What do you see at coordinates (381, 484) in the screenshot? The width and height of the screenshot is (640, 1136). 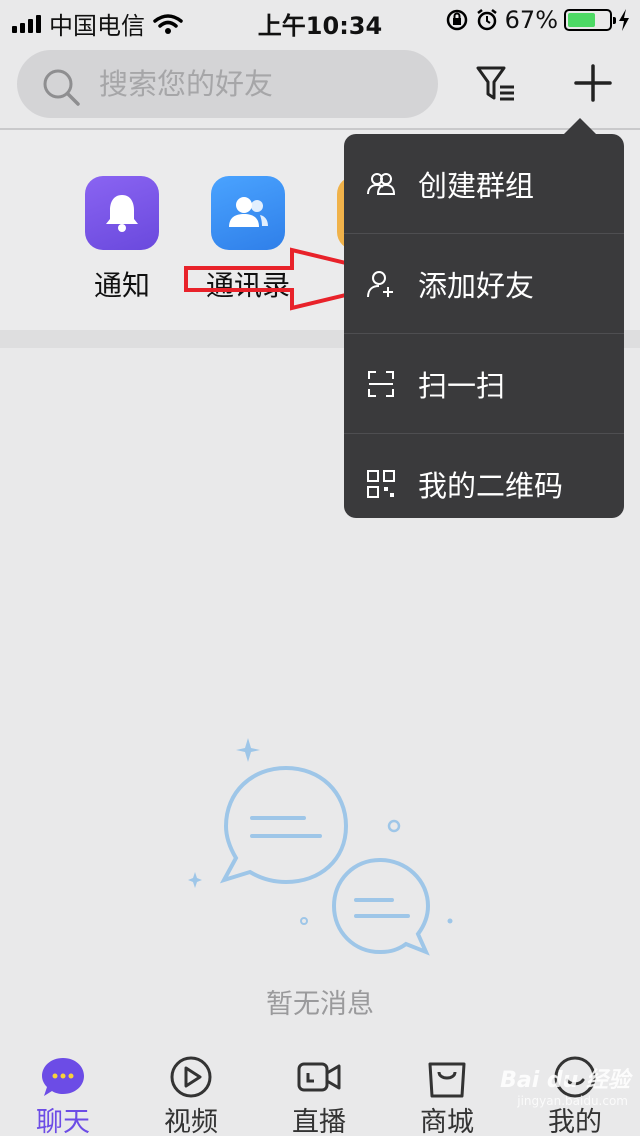 I see `qr-code-icon` at bounding box center [381, 484].